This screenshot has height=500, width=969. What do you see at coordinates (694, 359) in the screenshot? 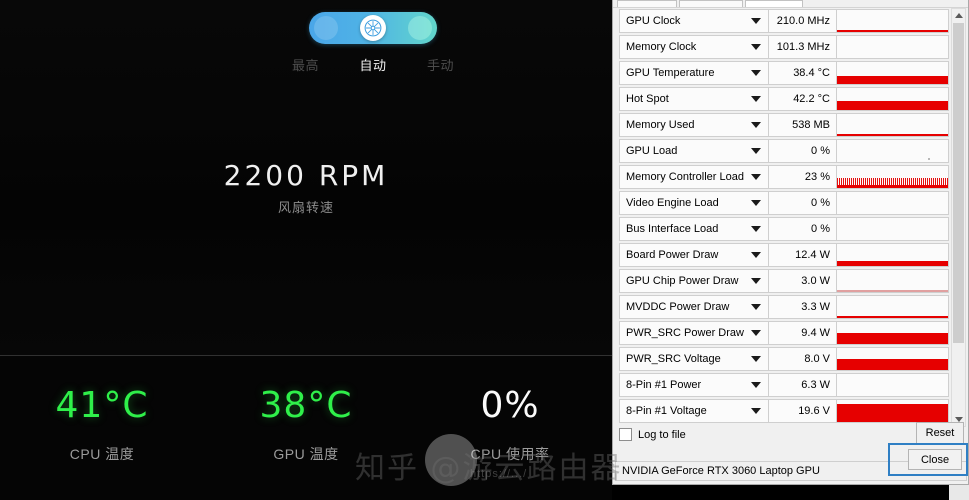
I see `sensor-name-dropdown: PWR_SRC Voltage` at bounding box center [694, 359].